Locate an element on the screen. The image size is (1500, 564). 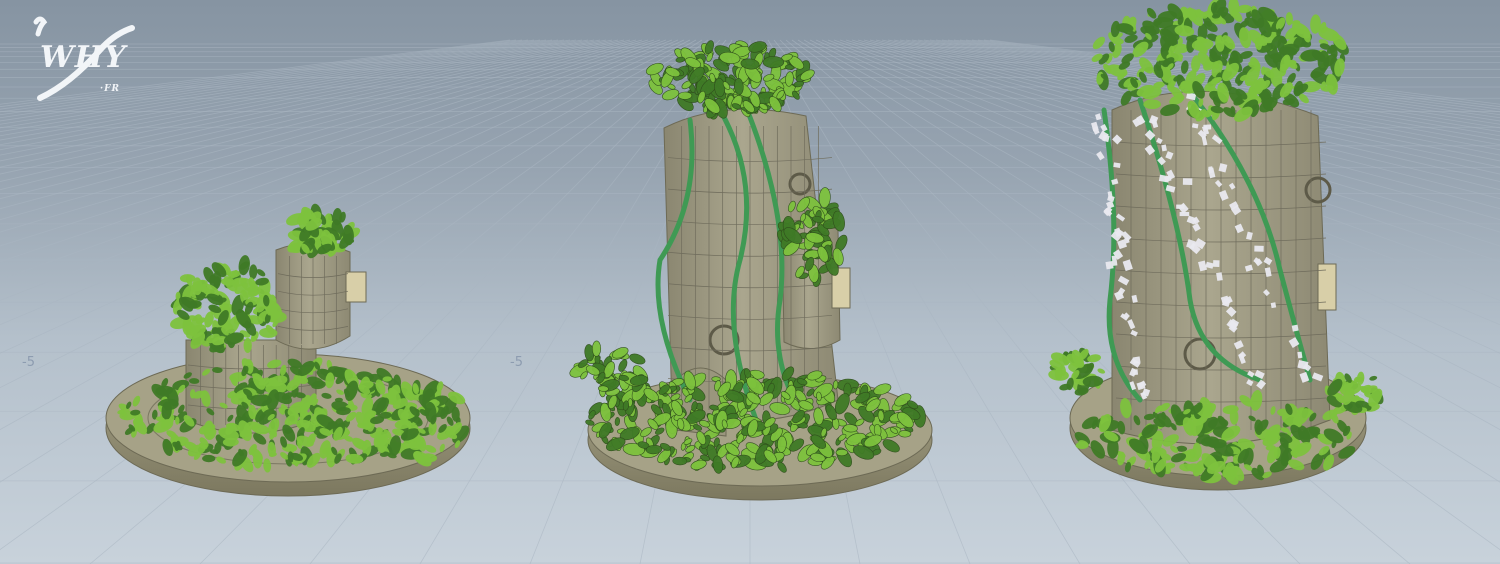
logo-suffix: ·FR is located at coordinates (110, 89).